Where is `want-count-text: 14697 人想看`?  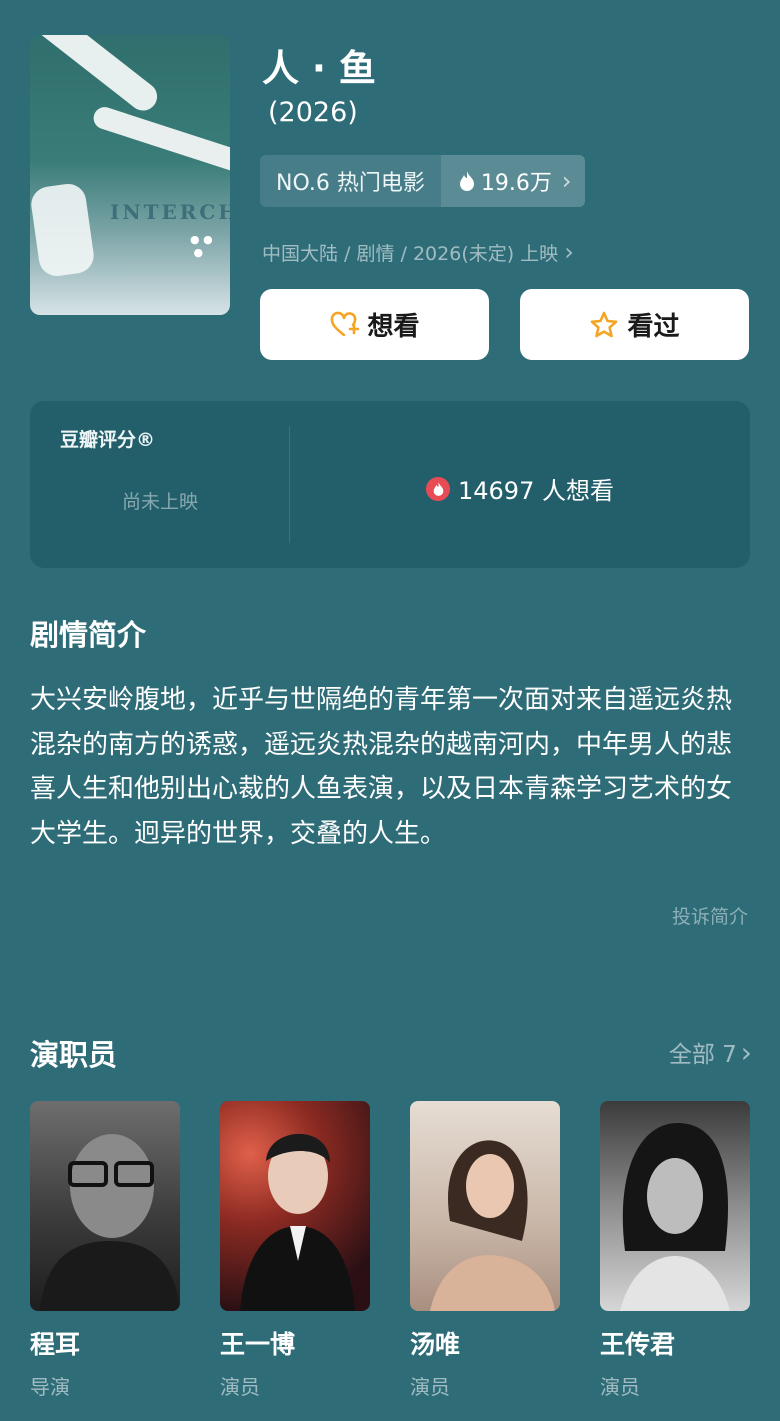
want-count-text: 14697 人想看 is located at coordinates (536, 491).